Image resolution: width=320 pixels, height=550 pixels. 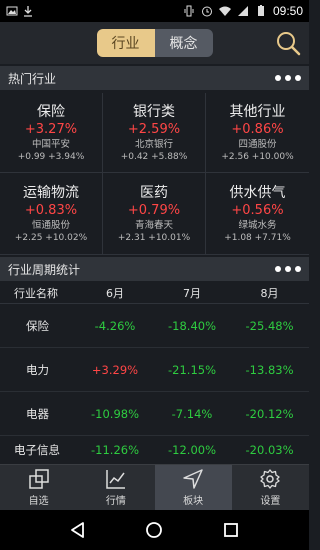 I want to click on stock-detail: +0.42 +5.88%, so click(x=154, y=156).